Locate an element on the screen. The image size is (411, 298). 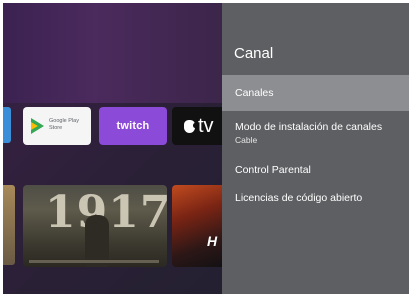
panel-title: Canal is located at coordinates (254, 53).